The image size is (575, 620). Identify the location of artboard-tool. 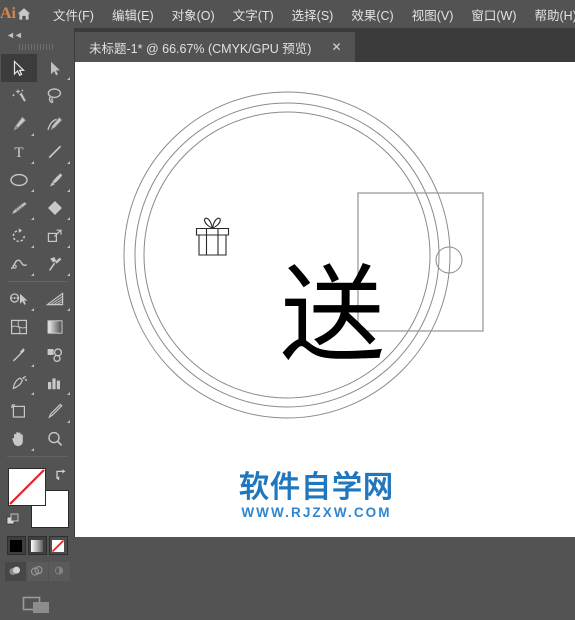
(19, 411).